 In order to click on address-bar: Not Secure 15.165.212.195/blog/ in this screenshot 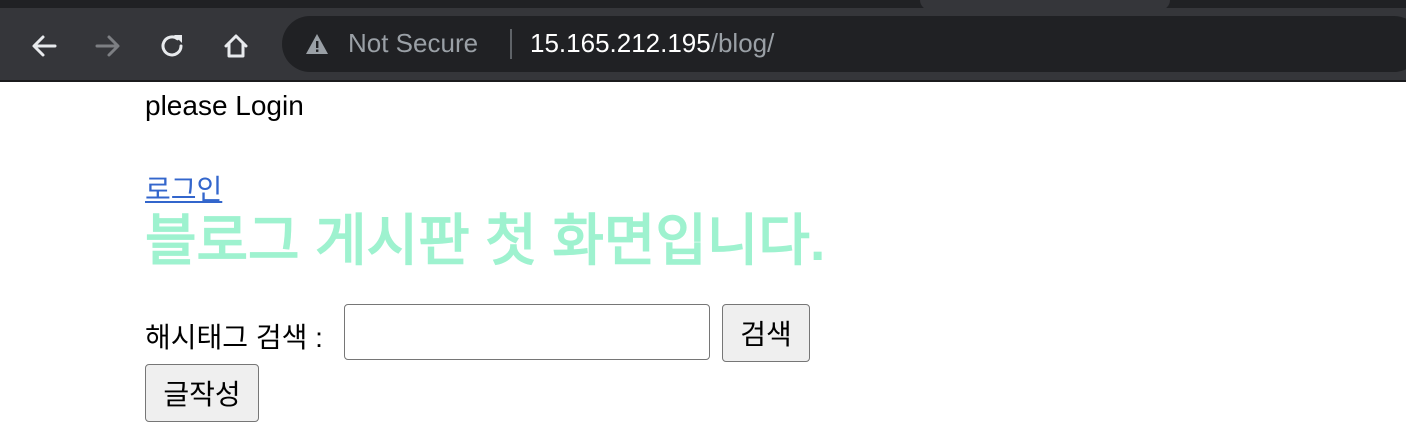, I will do `click(844, 44)`.